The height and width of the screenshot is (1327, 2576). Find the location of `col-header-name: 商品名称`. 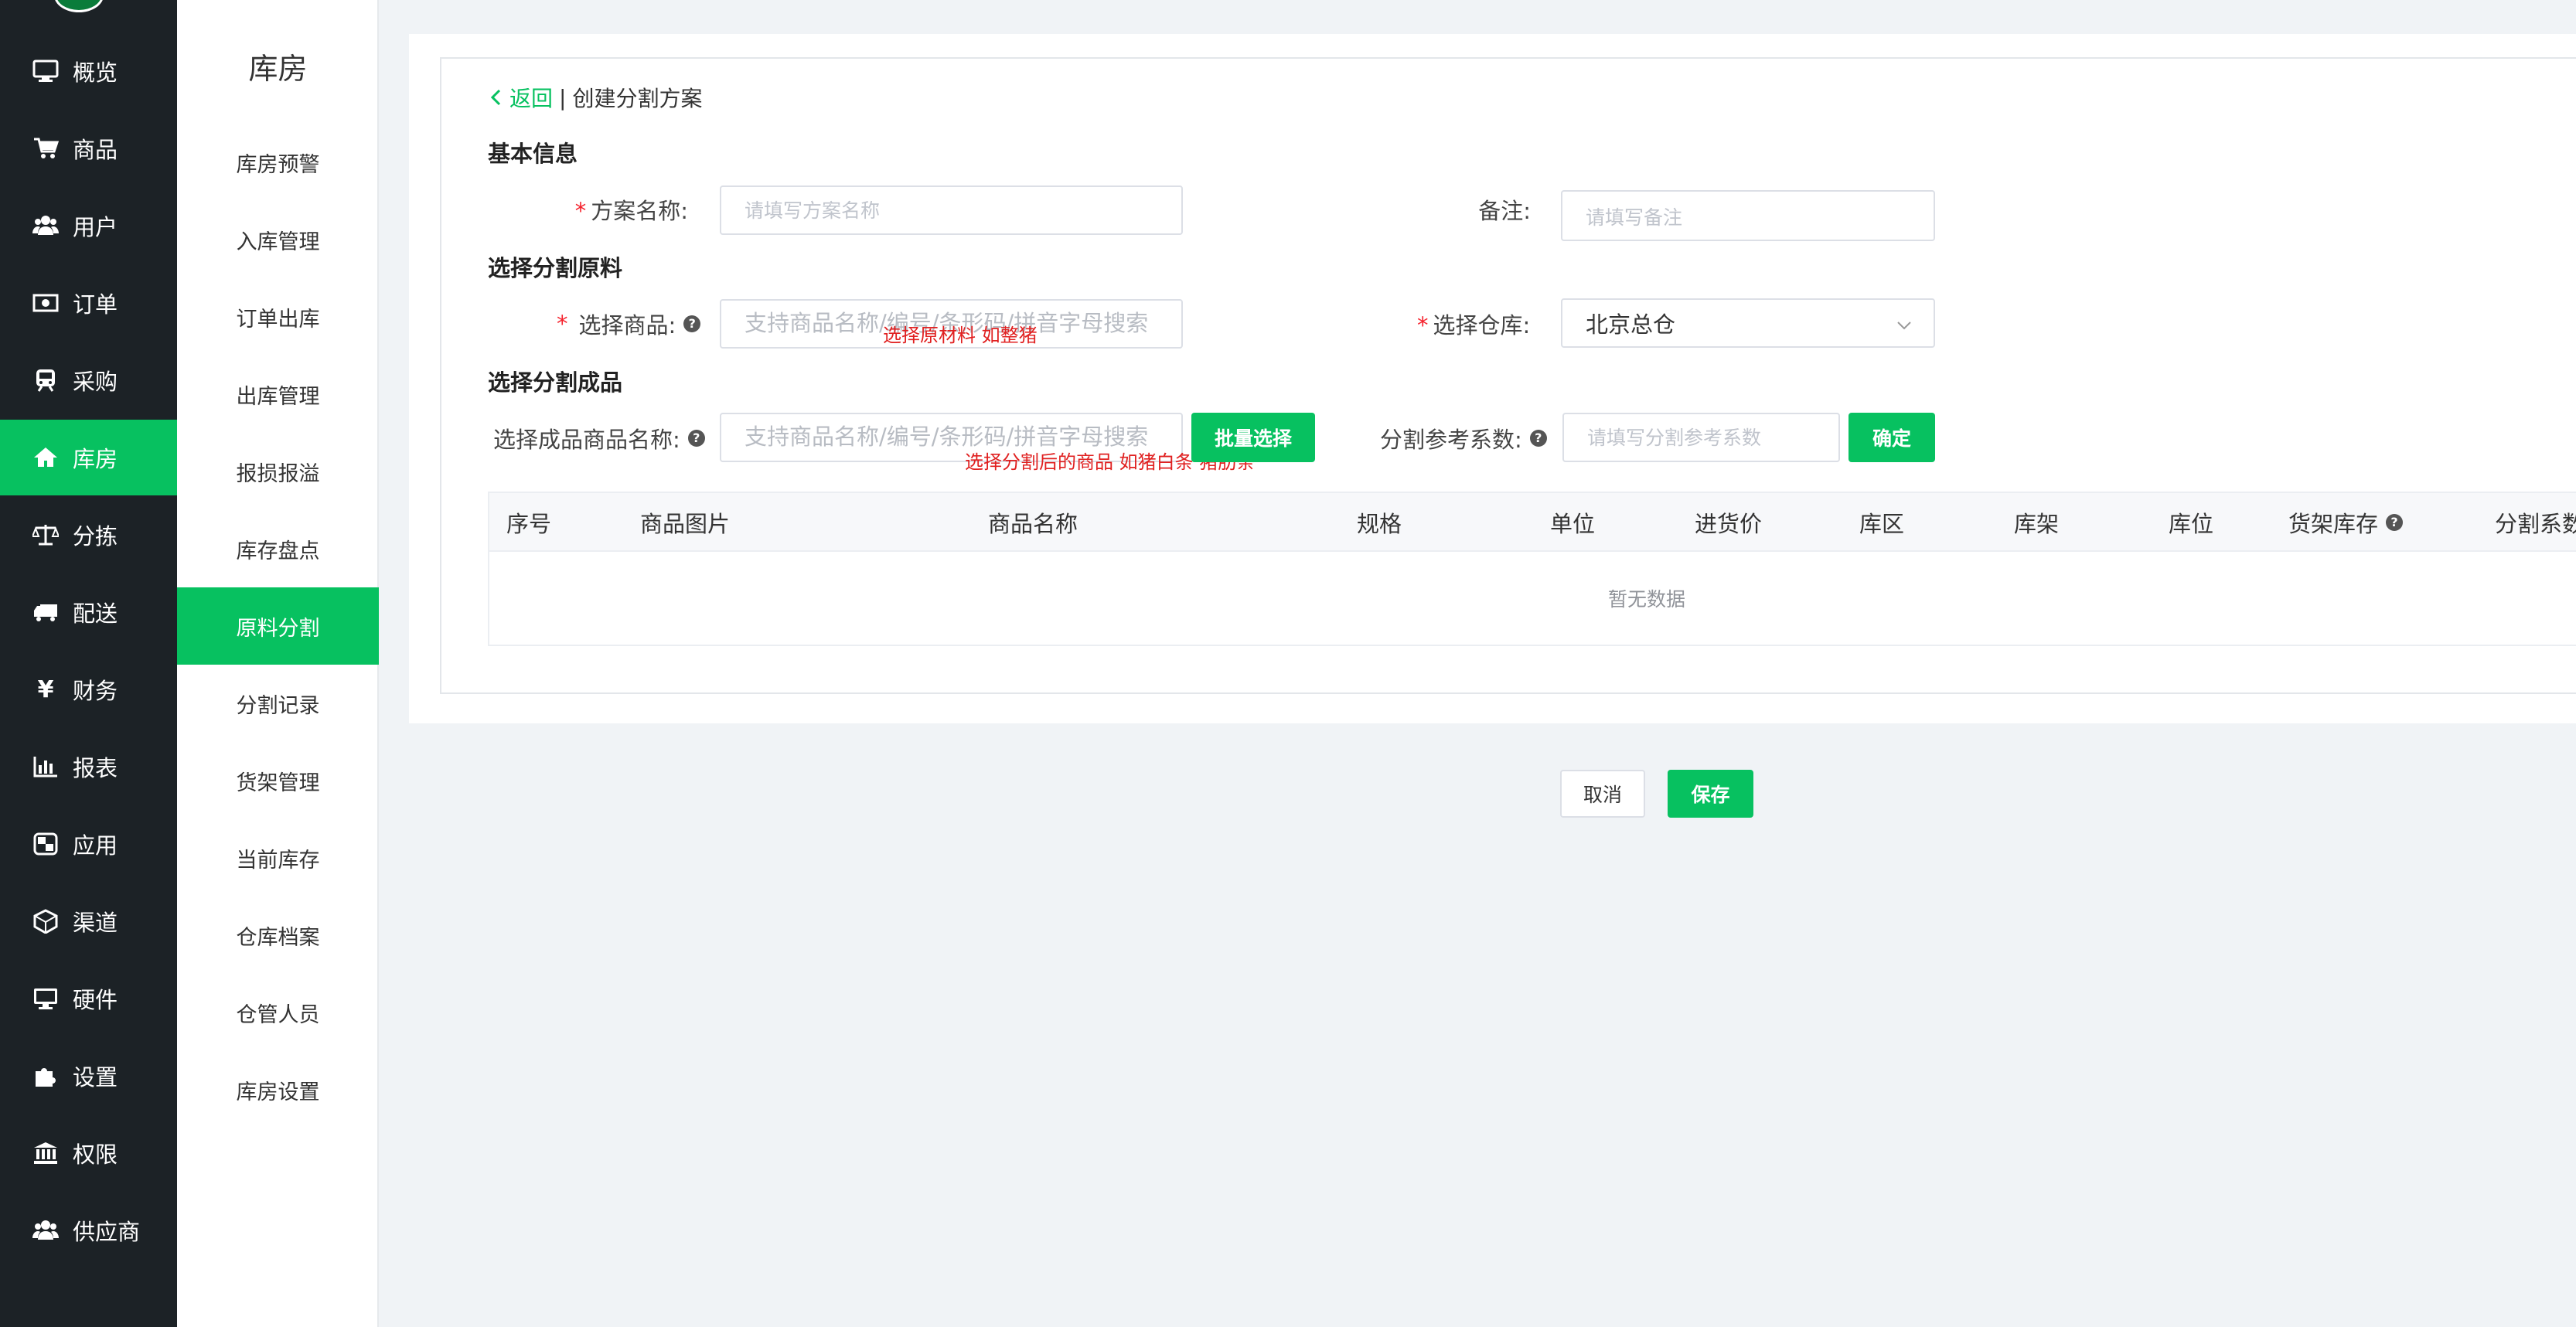

col-header-name: 商品名称 is located at coordinates (1033, 524).